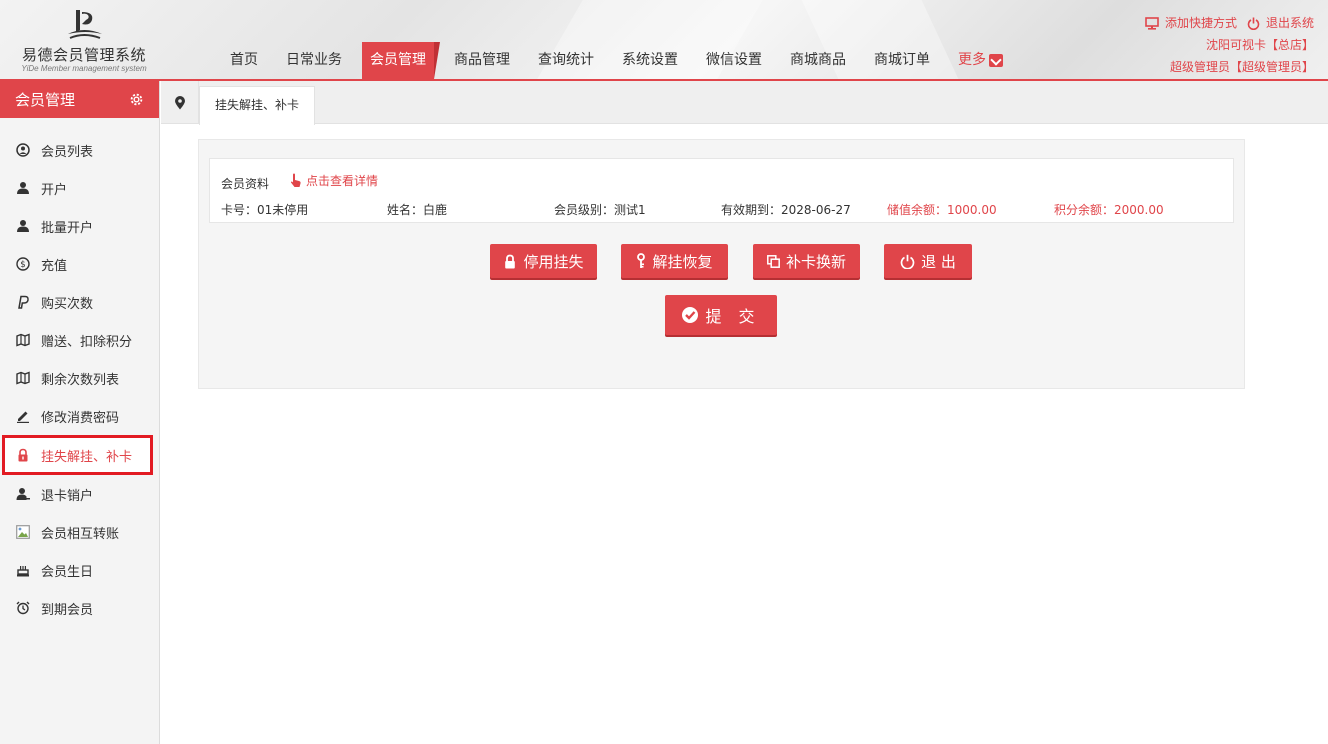 Image resolution: width=1328 pixels, height=744 pixels. I want to click on sidebar-item-points: 赠送、扣除积分, so click(79, 340).